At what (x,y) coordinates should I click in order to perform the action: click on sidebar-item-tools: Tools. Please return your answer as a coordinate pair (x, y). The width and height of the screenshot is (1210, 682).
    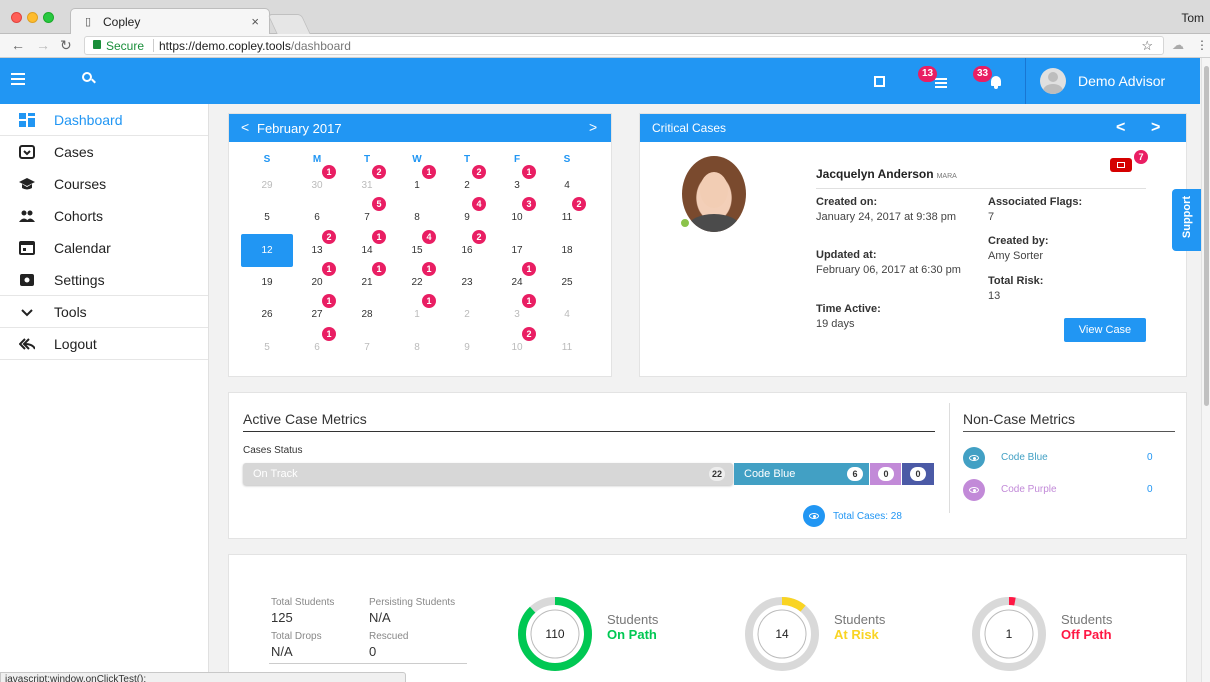
    Looking at the image, I should click on (104, 312).